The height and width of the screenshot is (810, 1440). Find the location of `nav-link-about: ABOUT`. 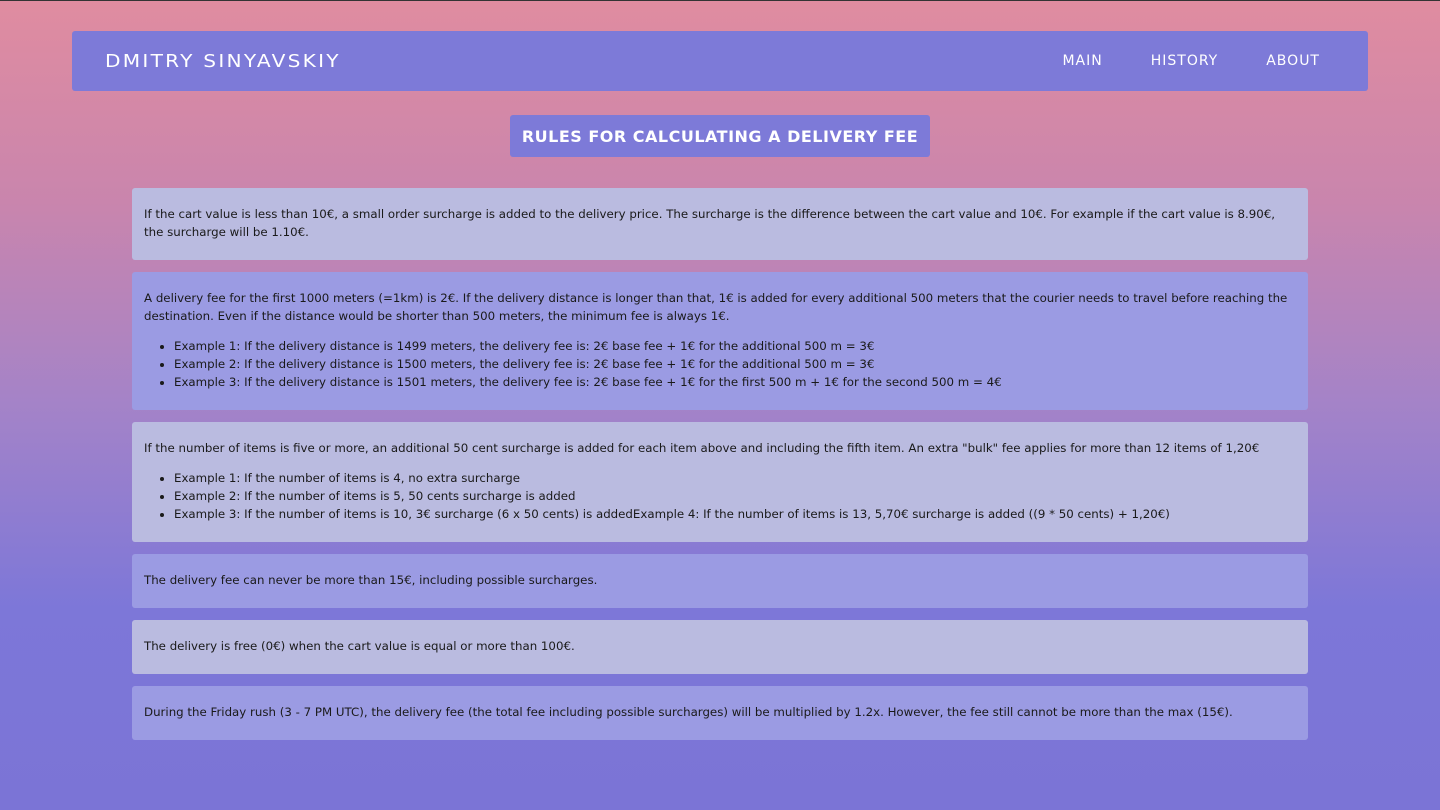

nav-link-about: ABOUT is located at coordinates (1293, 61).